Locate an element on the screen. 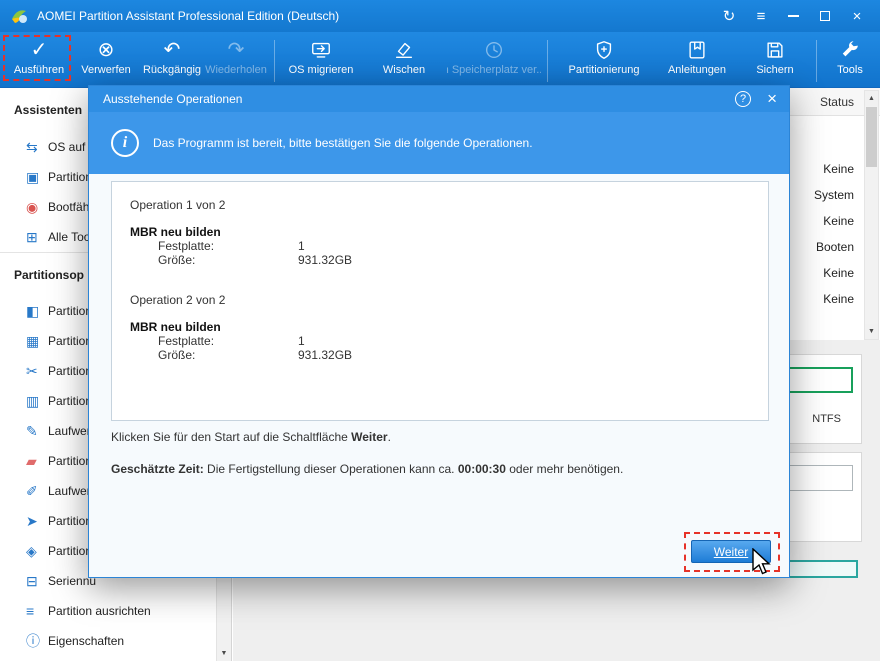 This screenshot has width=880, height=661. app-logo is located at coordinates (19, 16).